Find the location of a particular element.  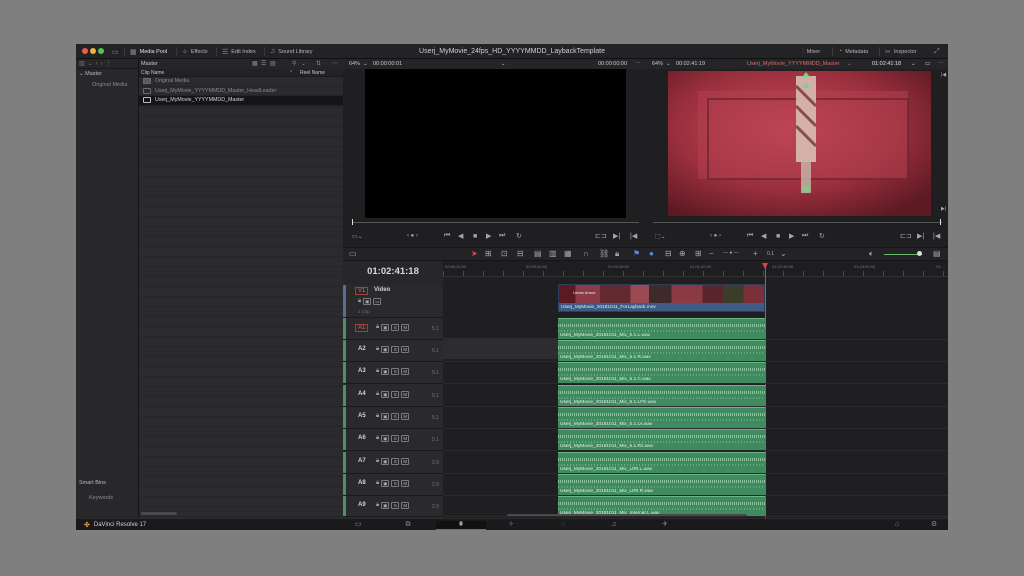

track-header-a5: A5 🔒︎ ▣ S M 5.1 is located at coordinates (393, 418).